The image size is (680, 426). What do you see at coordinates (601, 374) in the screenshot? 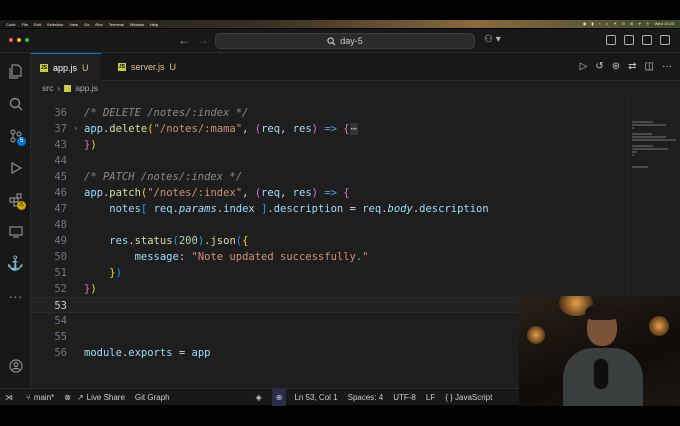
I see `microphone` at bounding box center [601, 374].